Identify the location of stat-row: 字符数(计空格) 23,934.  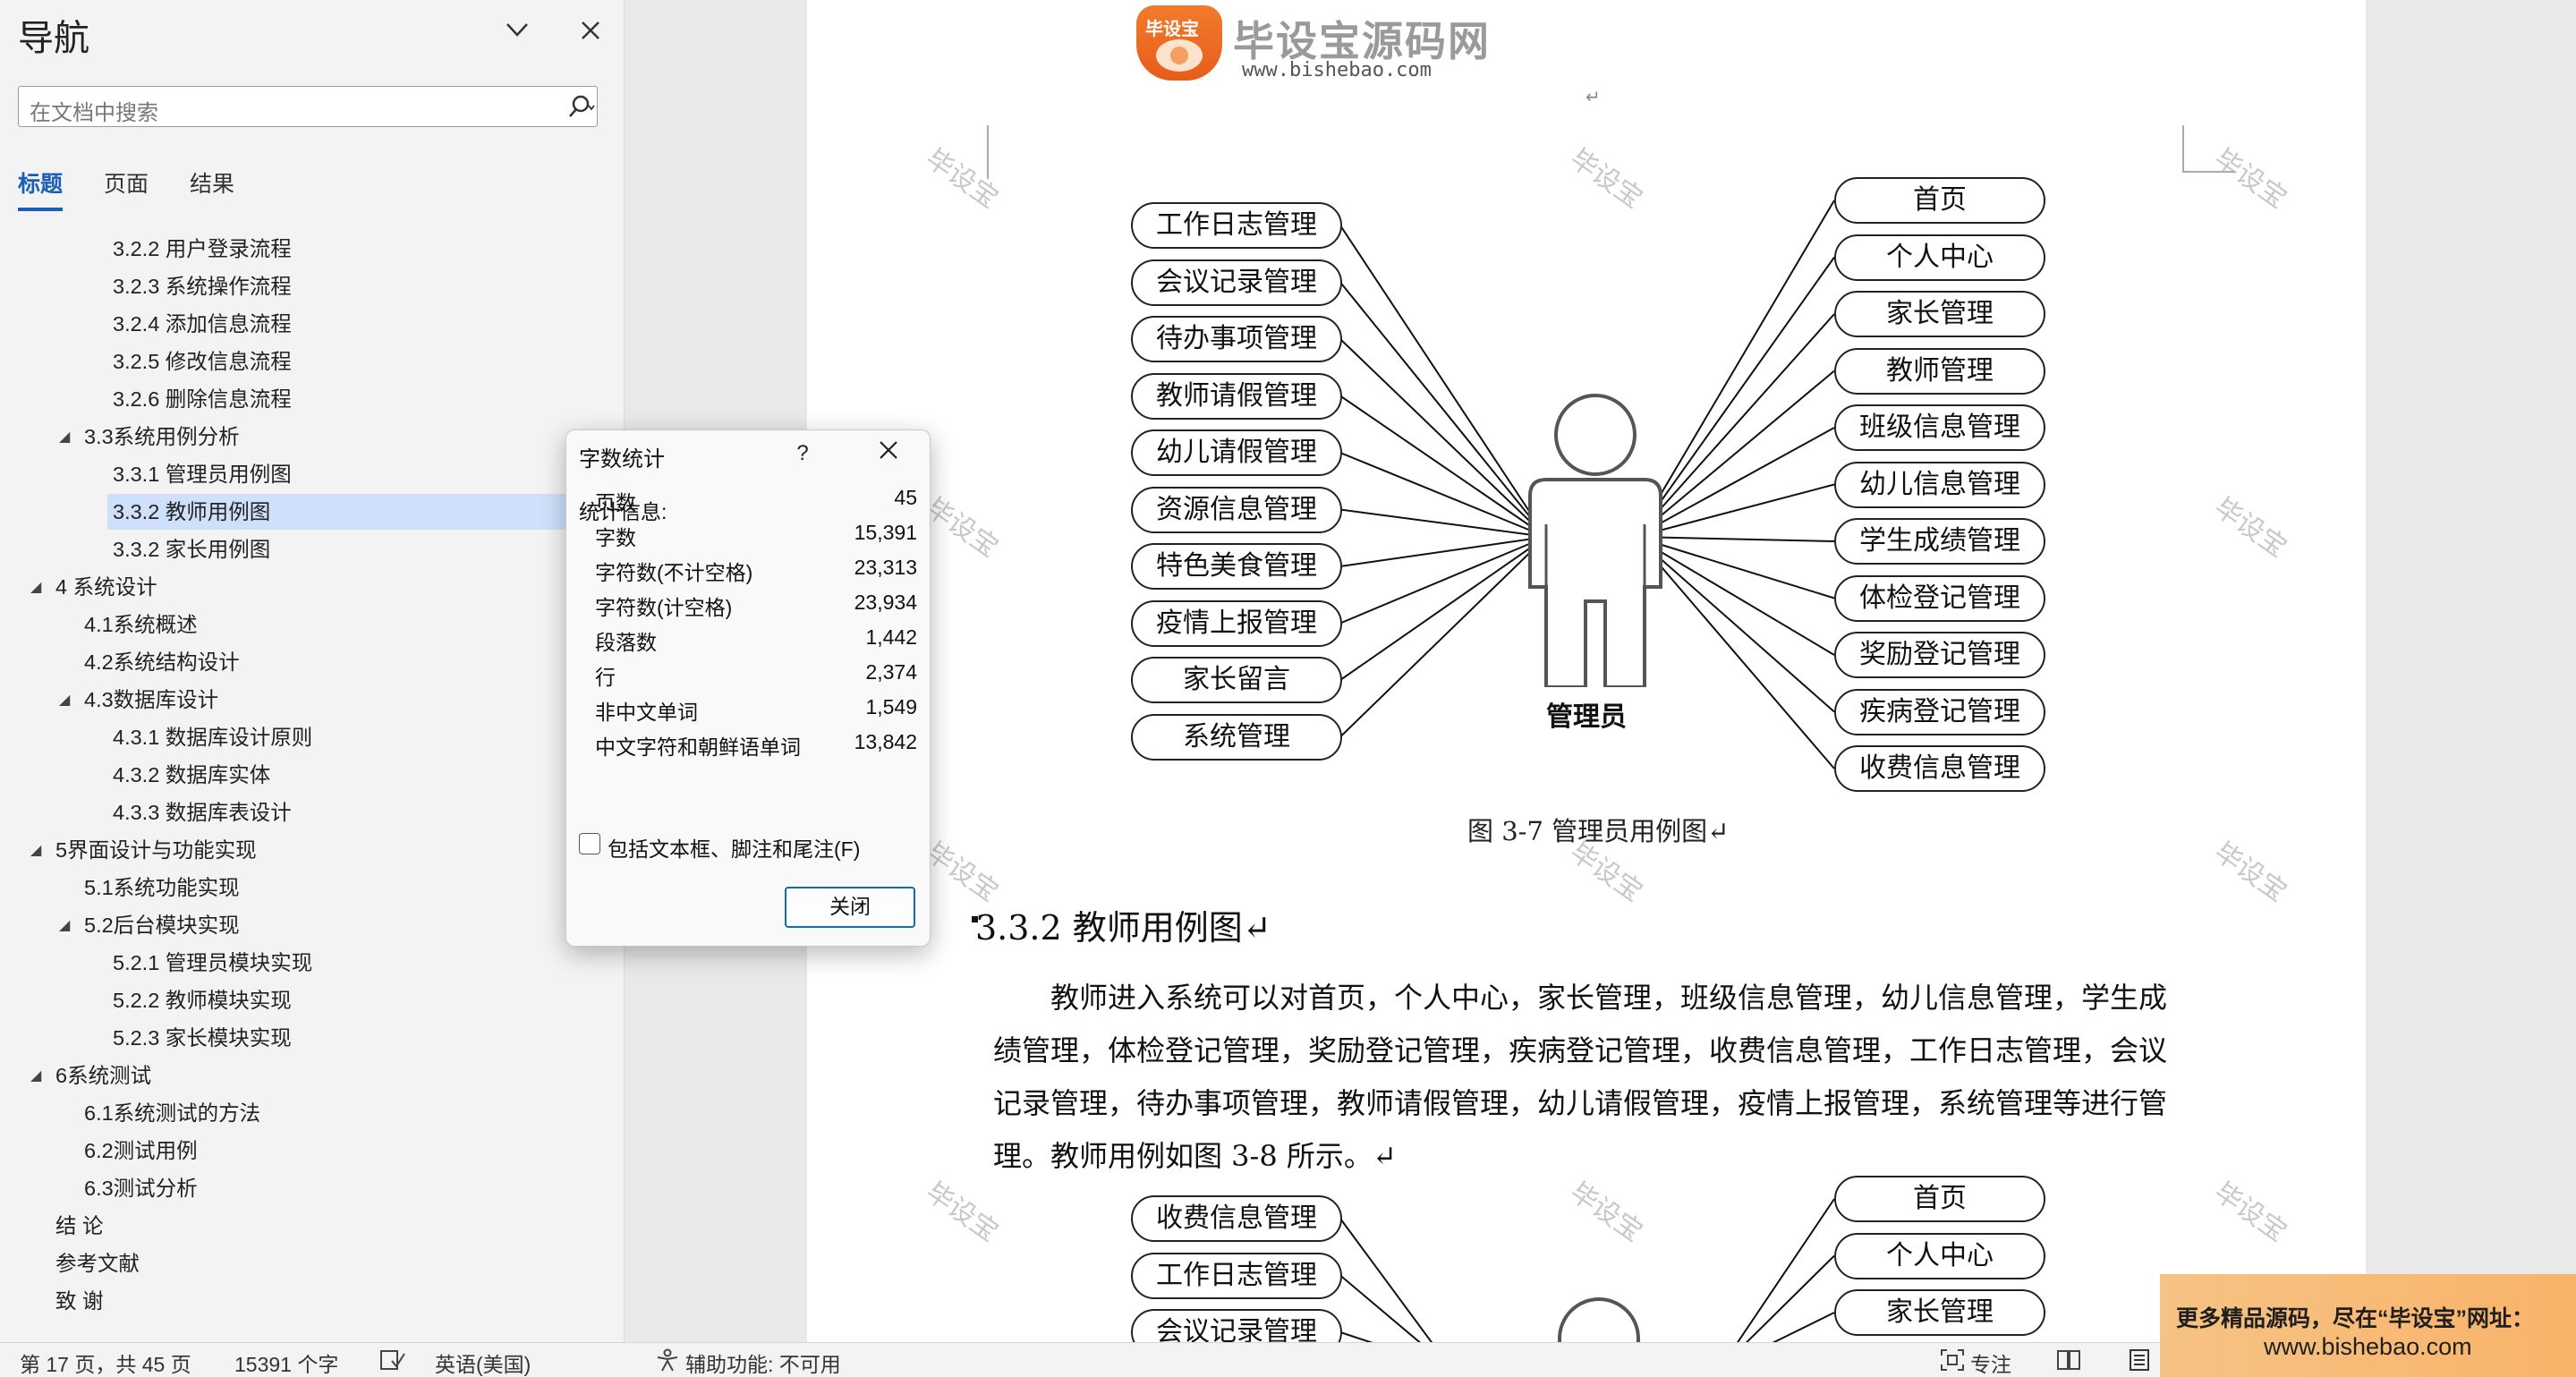
(756, 607).